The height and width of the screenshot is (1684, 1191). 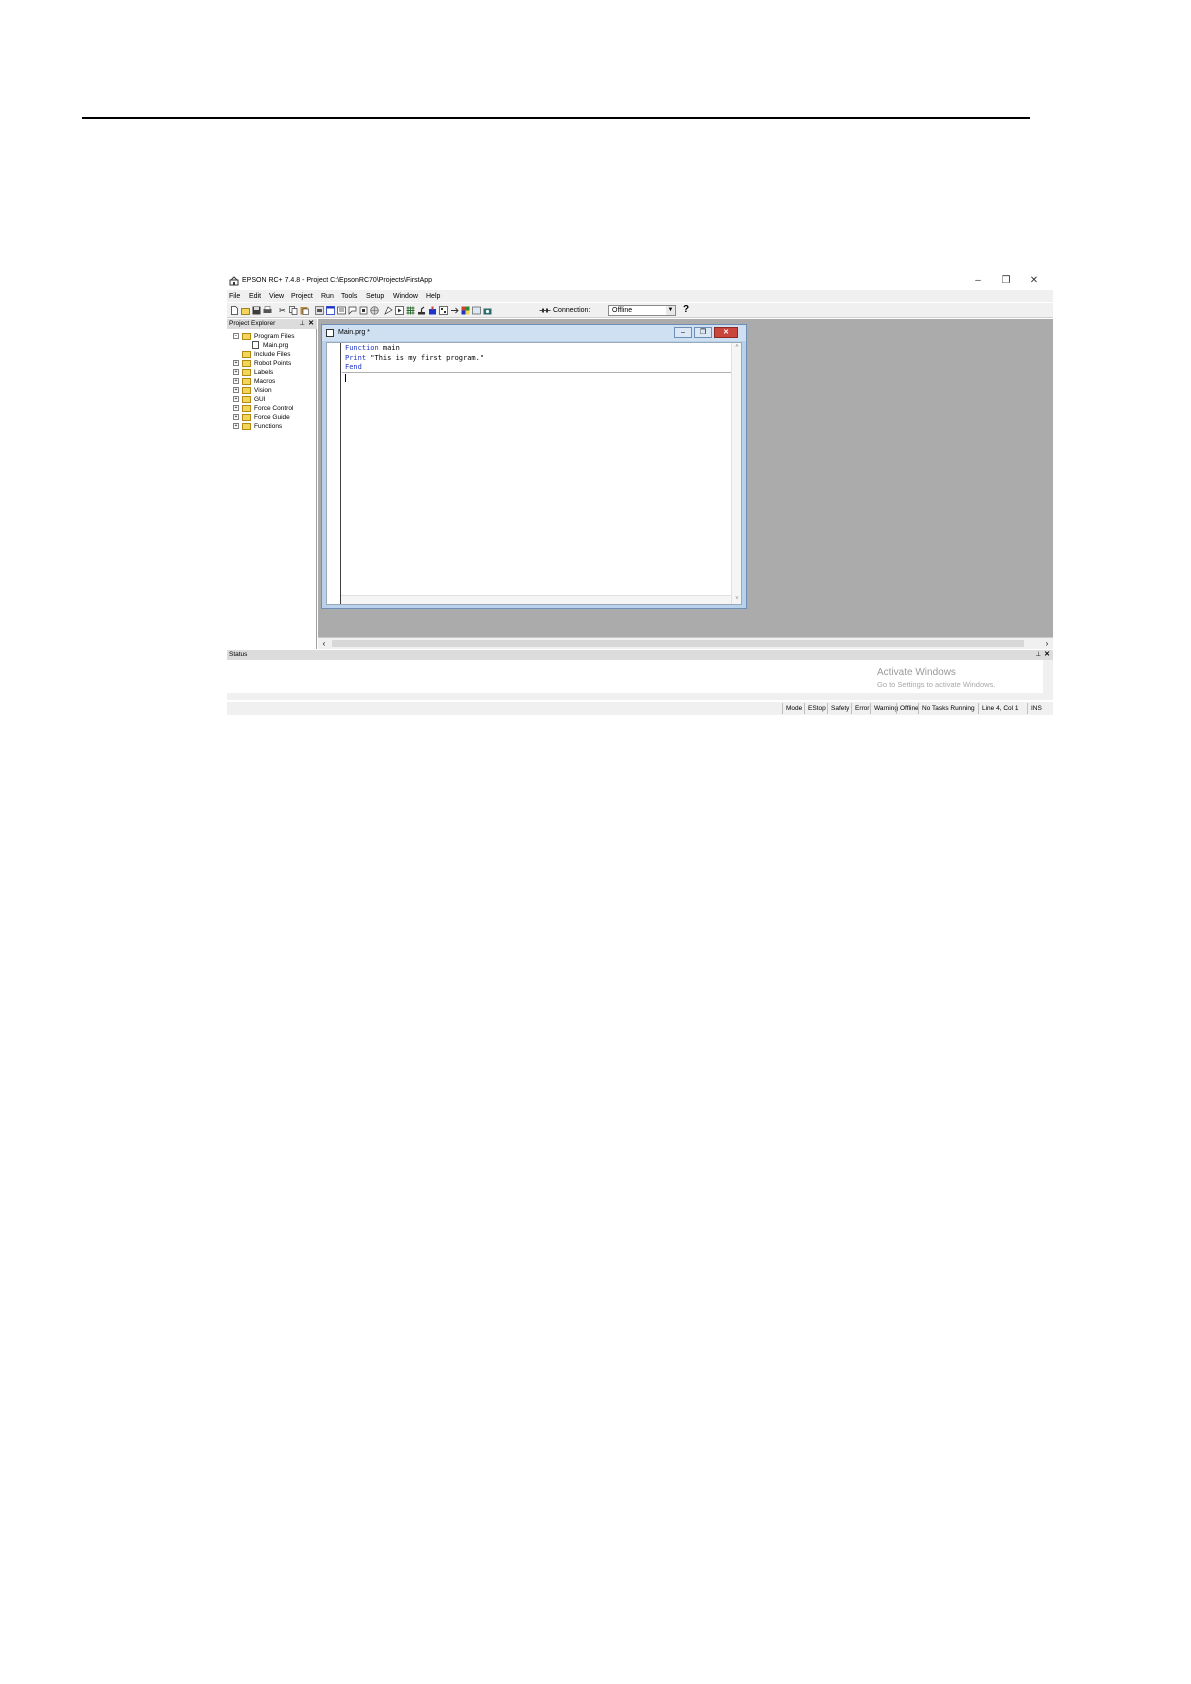 I want to click on copy-icon, so click(x=293, y=310).